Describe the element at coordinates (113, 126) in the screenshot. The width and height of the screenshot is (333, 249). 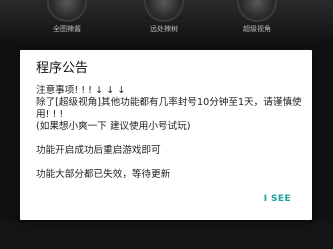
I see `notice-tip: (如果想小爽一下 建议使用小号试玩)` at that location.